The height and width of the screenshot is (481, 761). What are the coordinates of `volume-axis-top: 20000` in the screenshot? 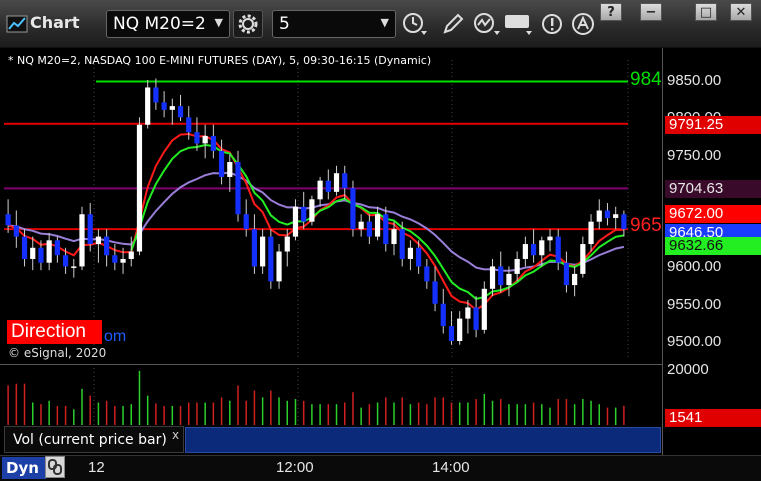 It's located at (688, 369).